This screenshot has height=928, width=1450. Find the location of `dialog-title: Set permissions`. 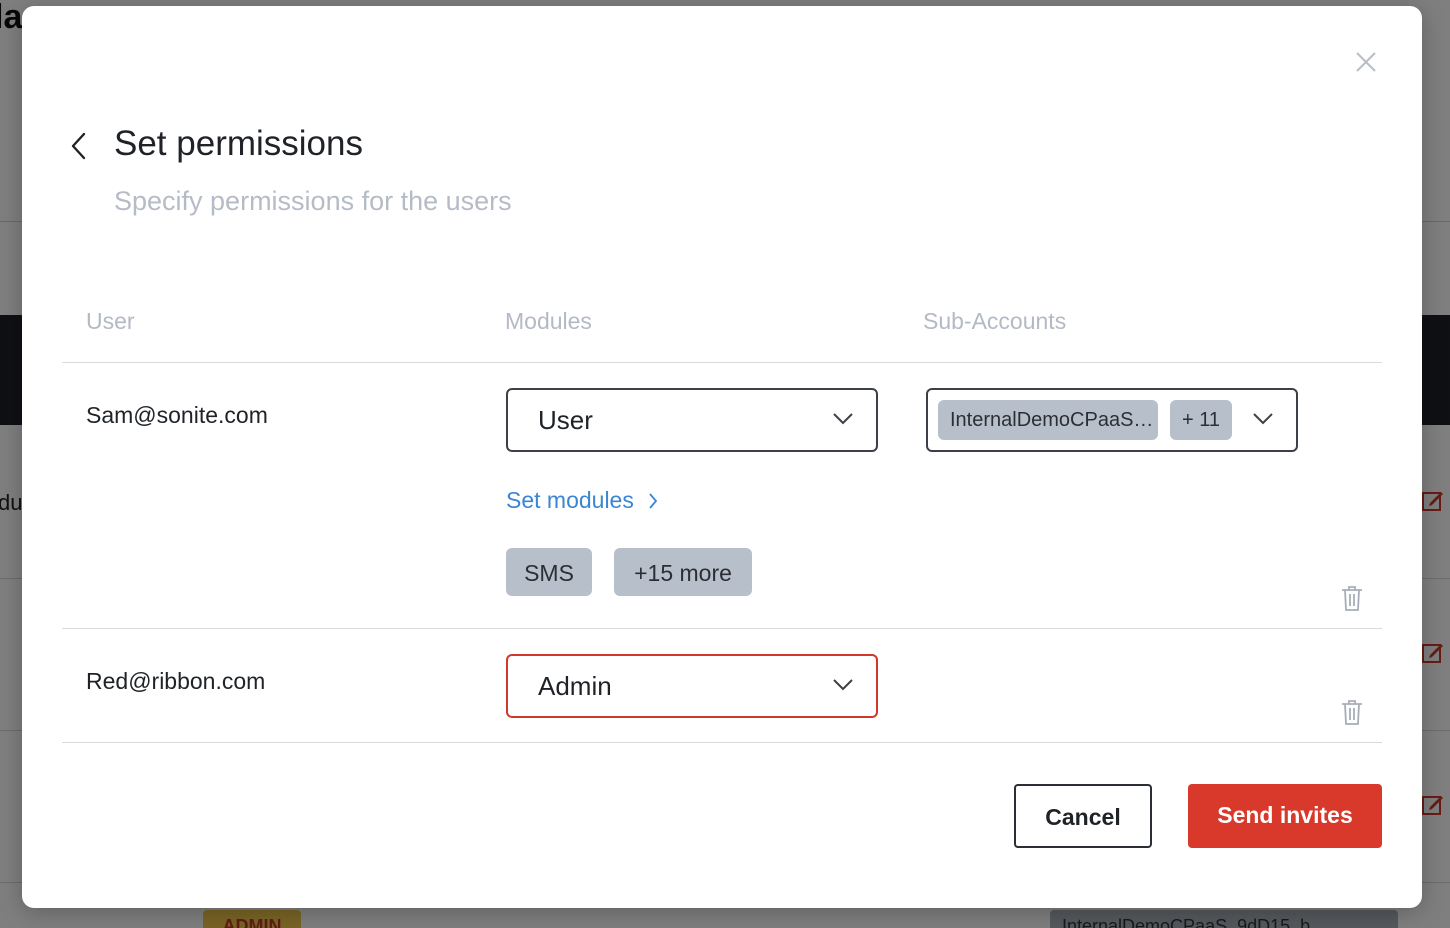

dialog-title: Set permissions is located at coordinates (238, 143).